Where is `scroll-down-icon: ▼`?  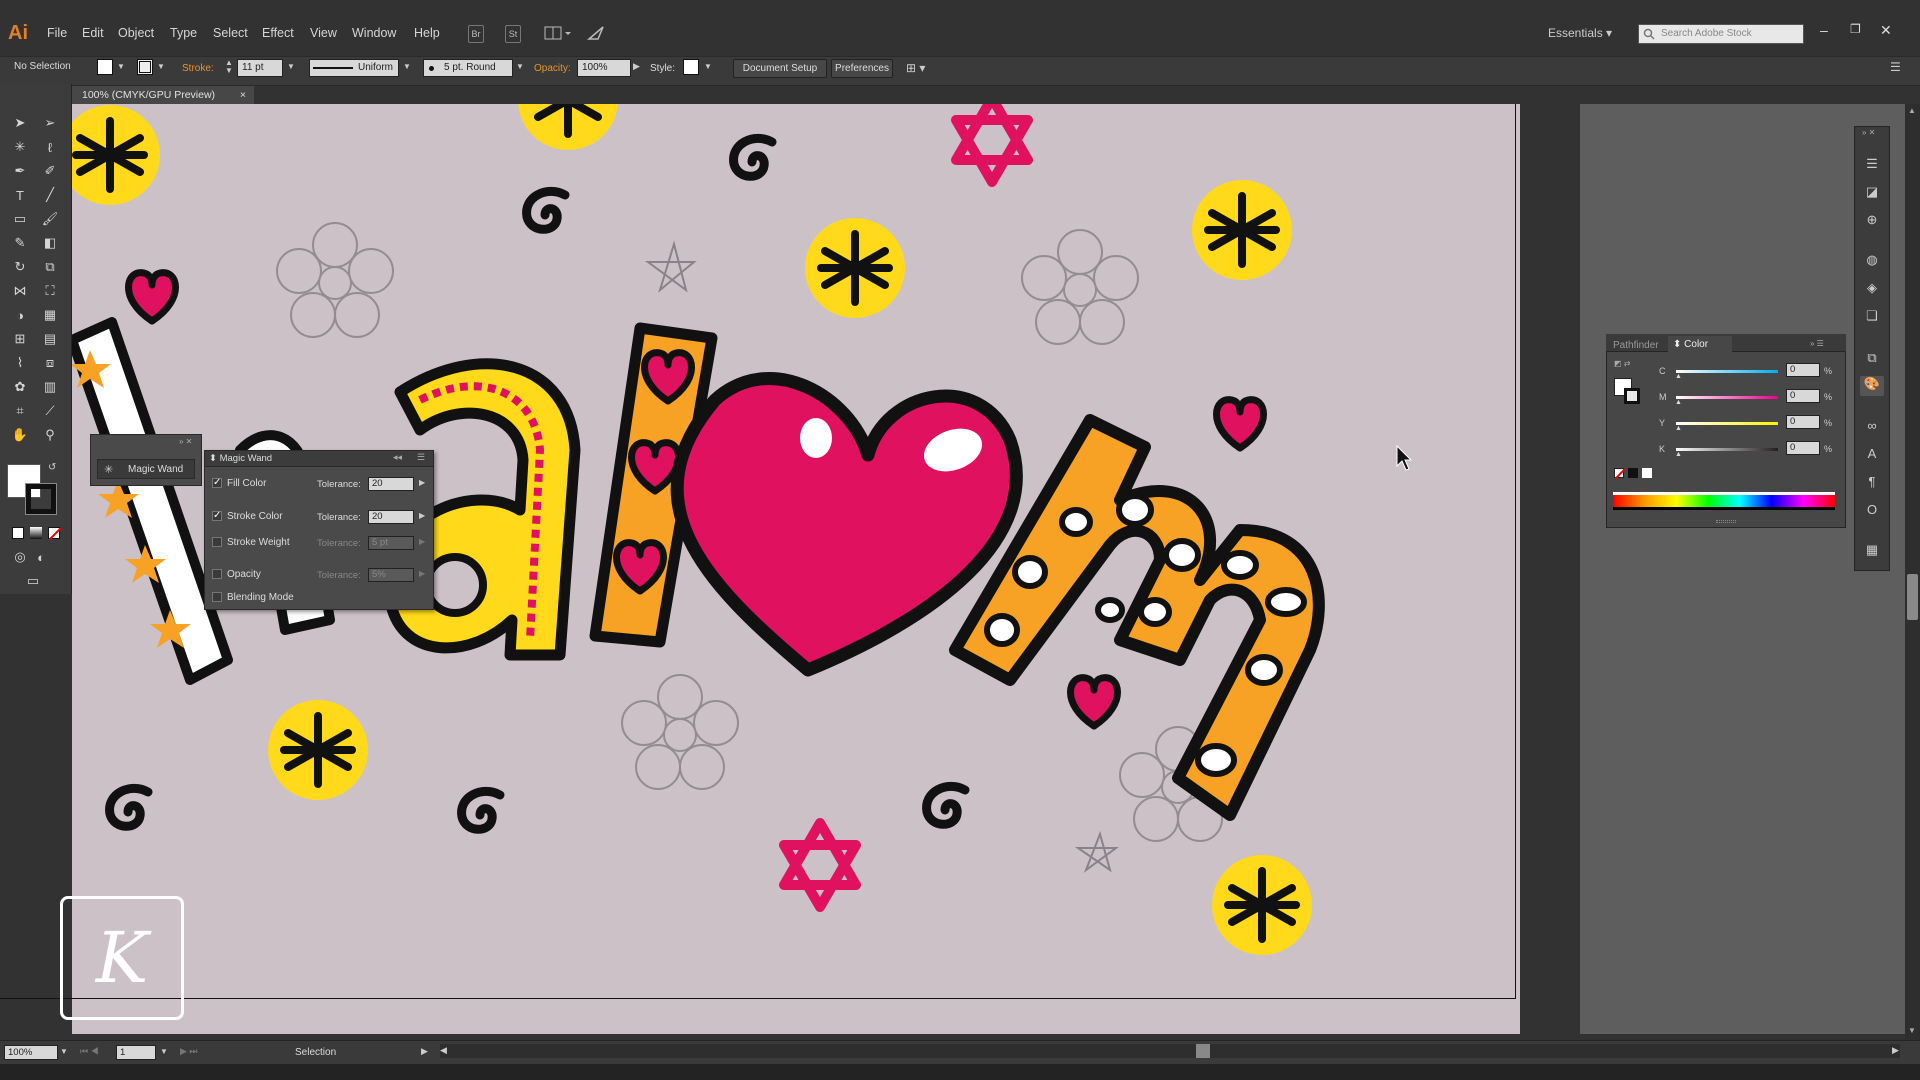
scroll-down-icon: ▼ is located at coordinates (1912, 1030).